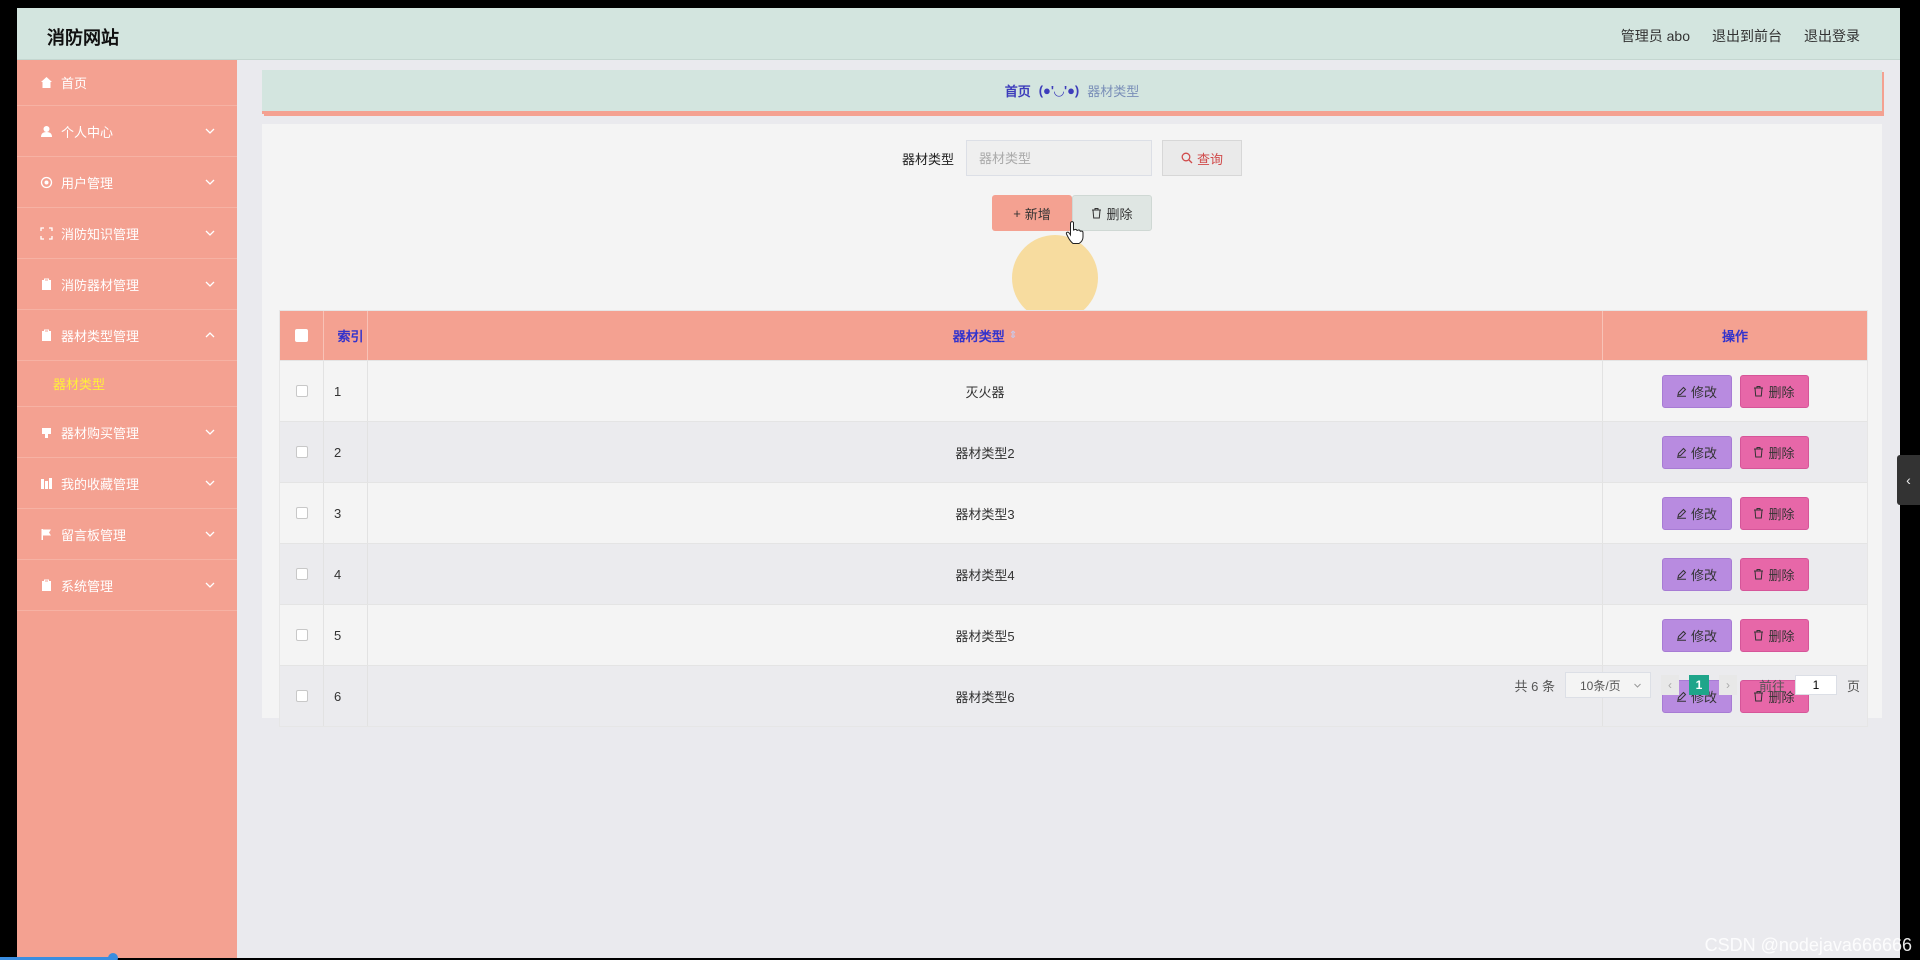 The image size is (1920, 960). Describe the element at coordinates (346, 452) in the screenshot. I see `row-index: 2` at that location.